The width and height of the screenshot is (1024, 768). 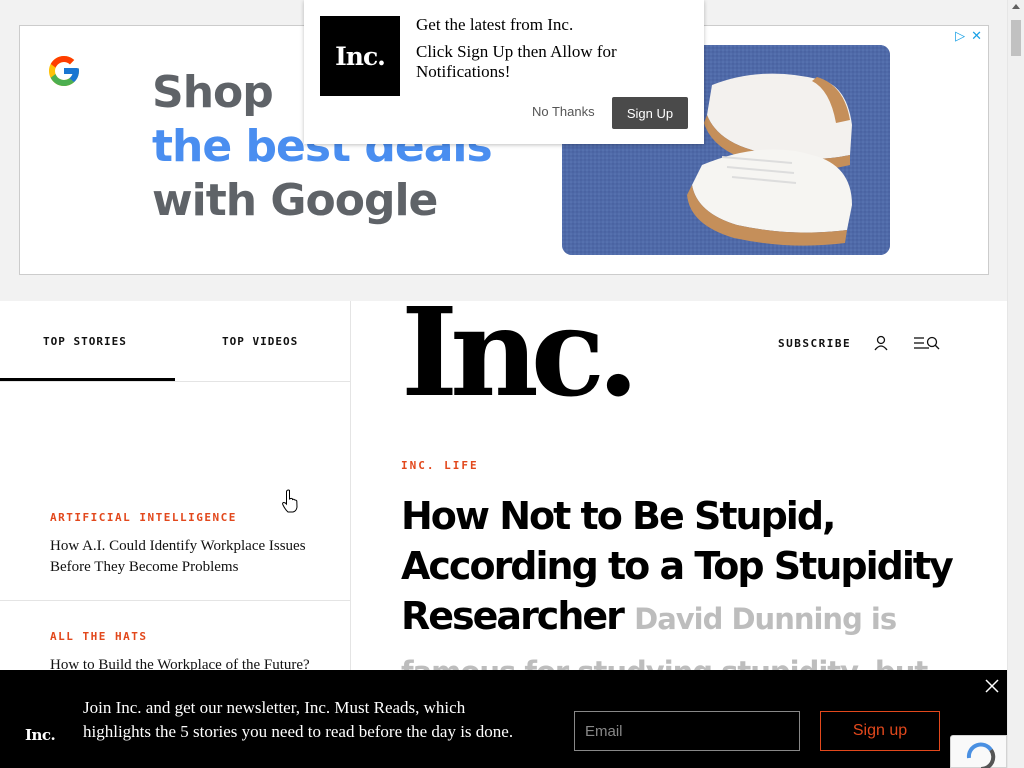 I want to click on email-field, so click(x=687, y=731).